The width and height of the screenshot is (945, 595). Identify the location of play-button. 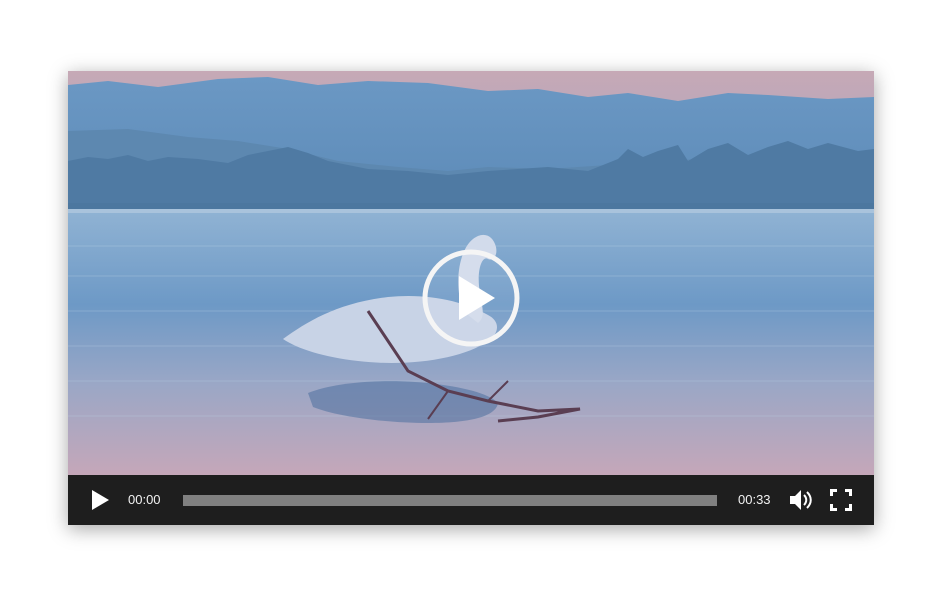
(100, 500).